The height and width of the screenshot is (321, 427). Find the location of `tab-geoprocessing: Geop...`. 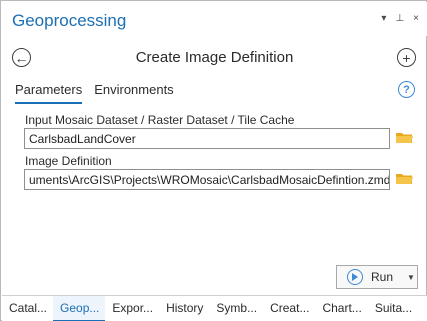

tab-geoprocessing: Geop... is located at coordinates (79, 308).